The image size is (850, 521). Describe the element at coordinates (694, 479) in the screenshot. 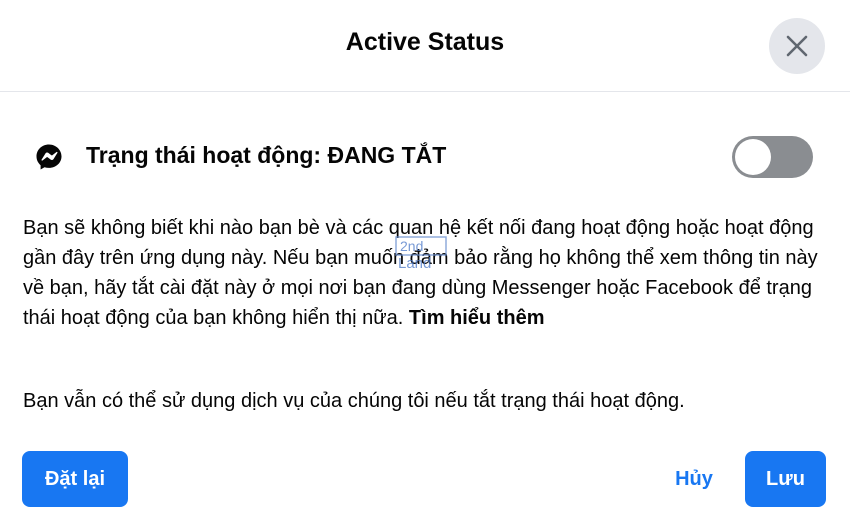

I see `cancel-button: Hủy` at that location.